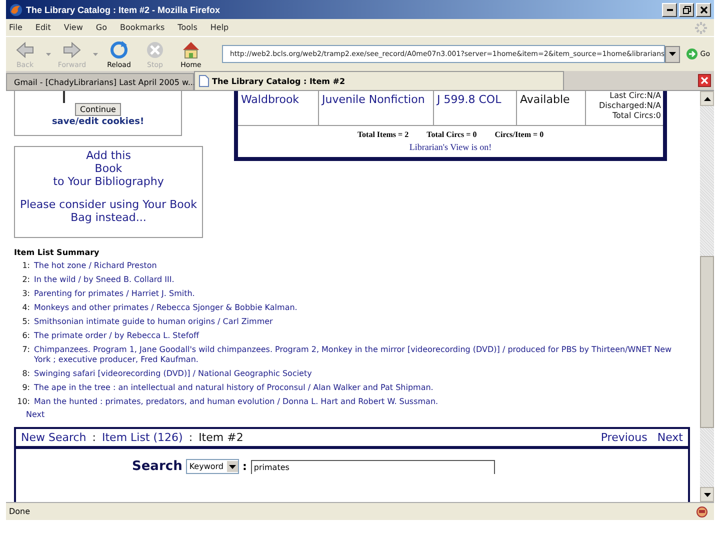 This screenshot has width=720, height=540. I want to click on restore-icon, so click(686, 10).